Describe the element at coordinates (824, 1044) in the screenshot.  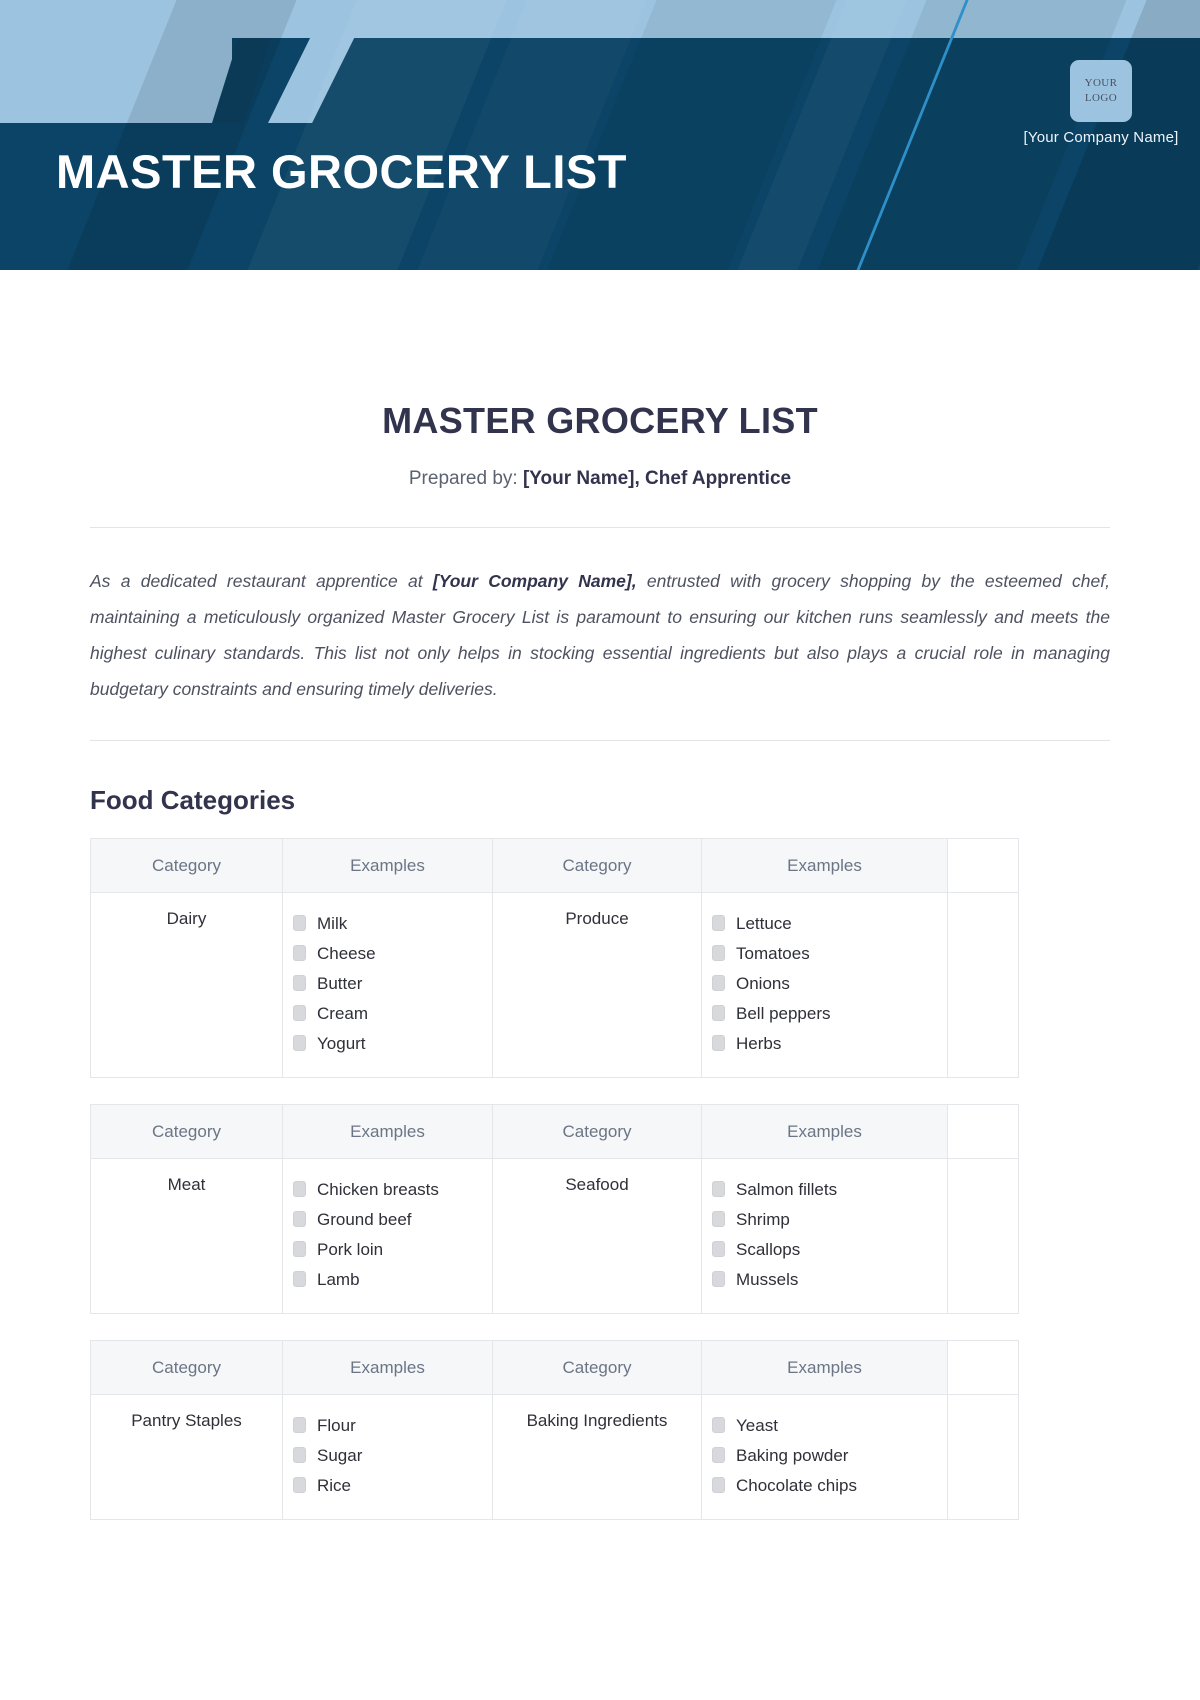
I see `checklist-item: Herbs` at that location.